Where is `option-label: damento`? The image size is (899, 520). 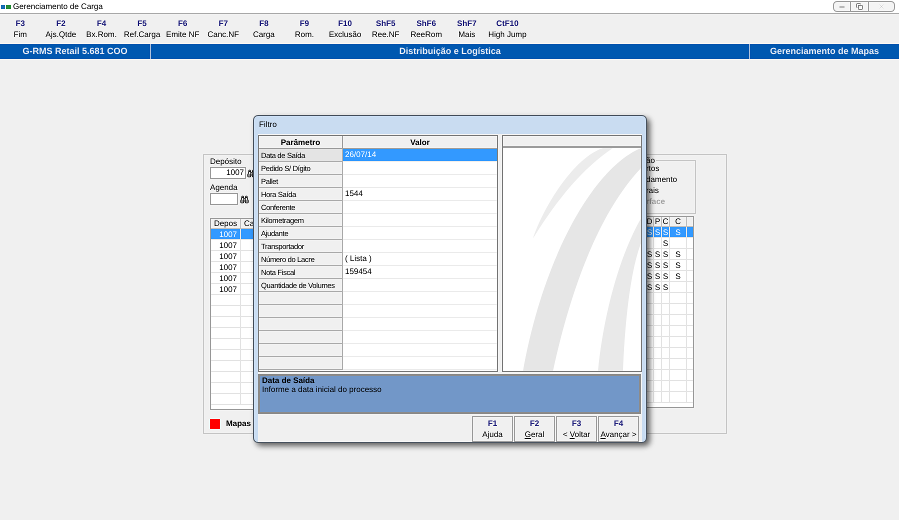 option-label: damento is located at coordinates (670, 180).